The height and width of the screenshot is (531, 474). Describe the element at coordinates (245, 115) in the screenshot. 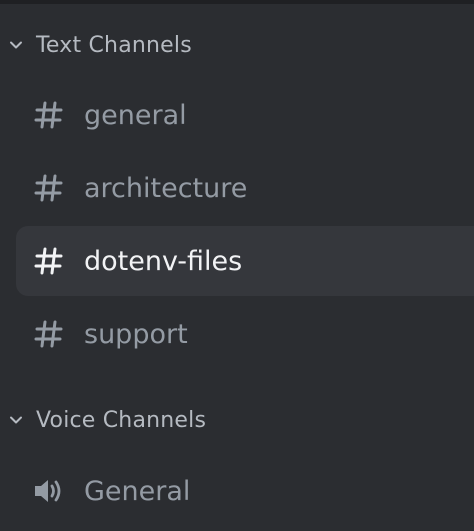

I see `channel-general: general` at that location.